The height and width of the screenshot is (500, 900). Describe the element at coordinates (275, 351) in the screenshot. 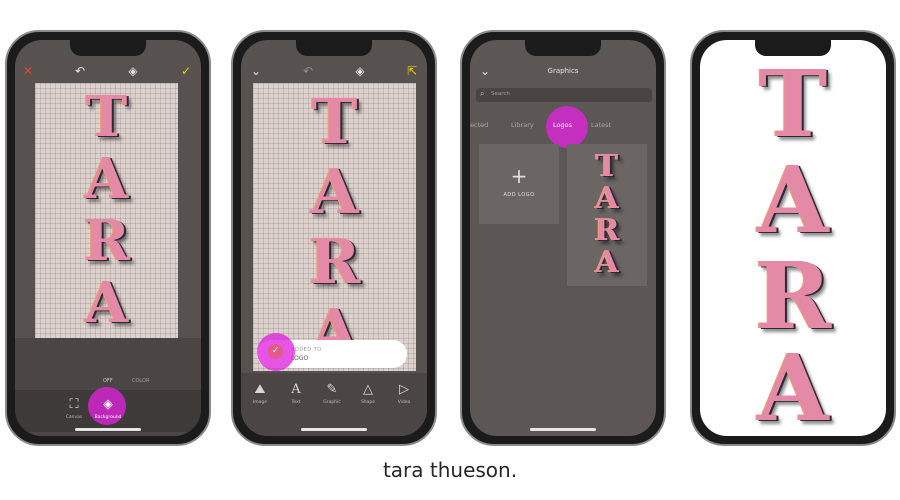

I see `check-circle-icon: ✓` at that location.